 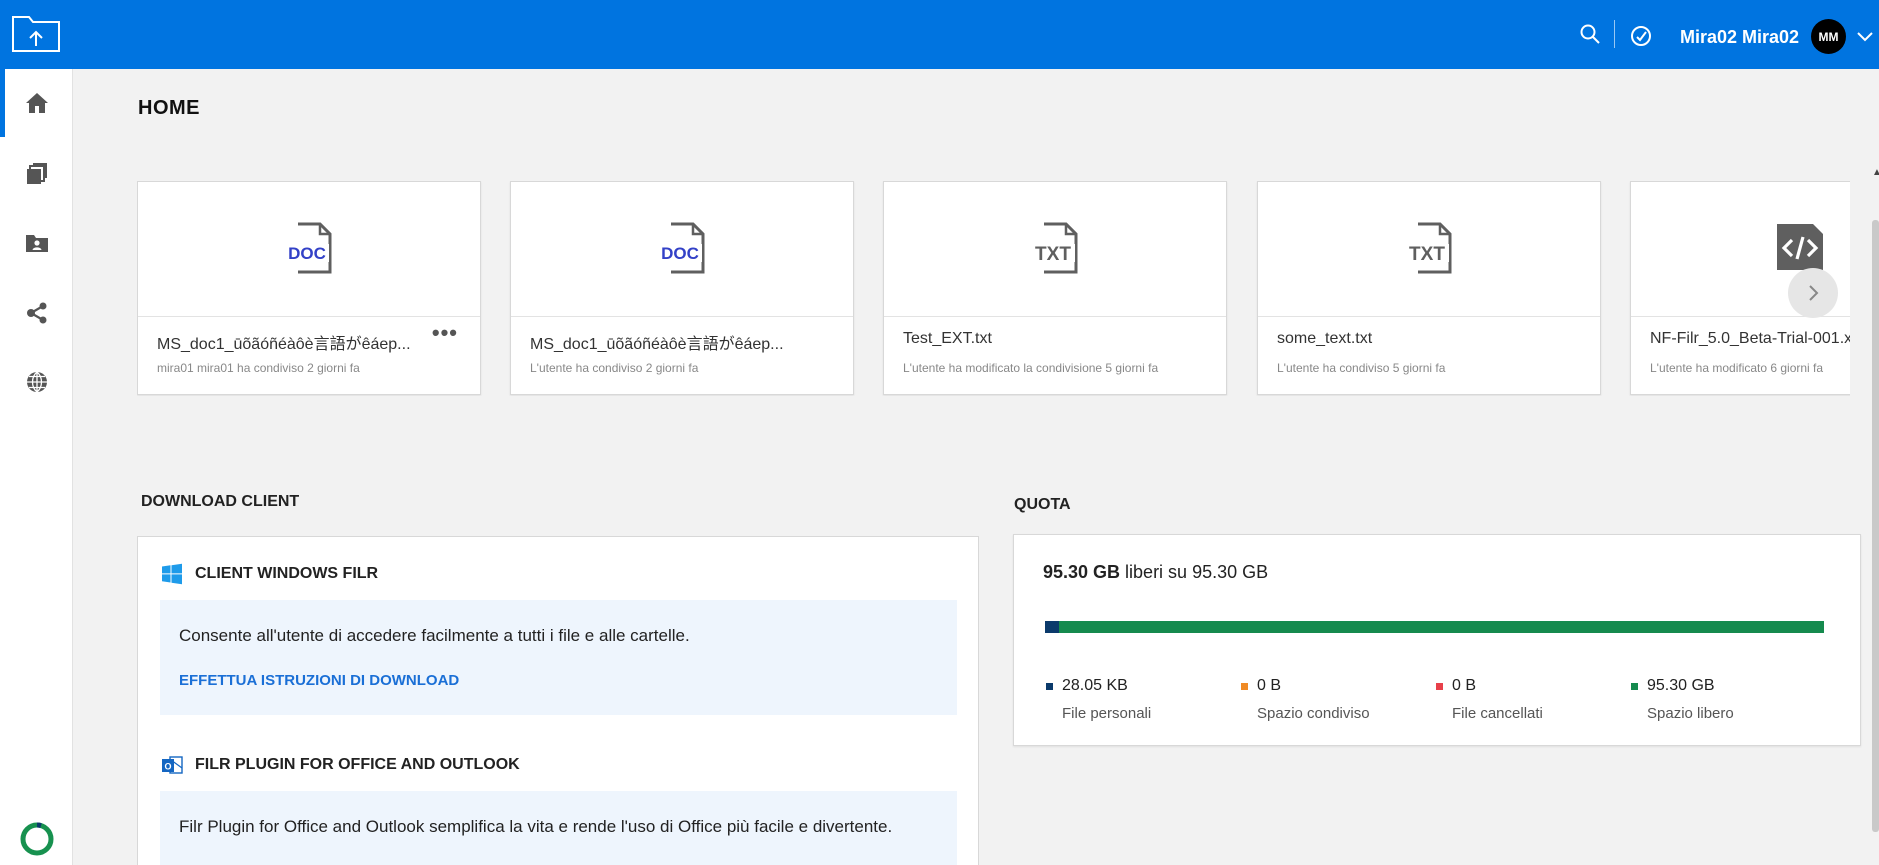 I want to click on chevron-right-icon, so click(x=1814, y=293).